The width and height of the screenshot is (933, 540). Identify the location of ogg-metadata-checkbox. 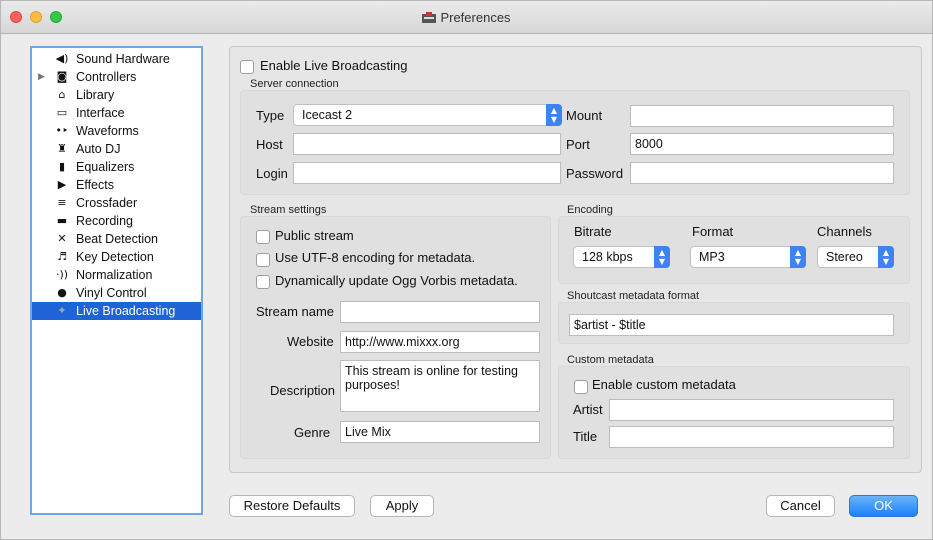
(263, 282).